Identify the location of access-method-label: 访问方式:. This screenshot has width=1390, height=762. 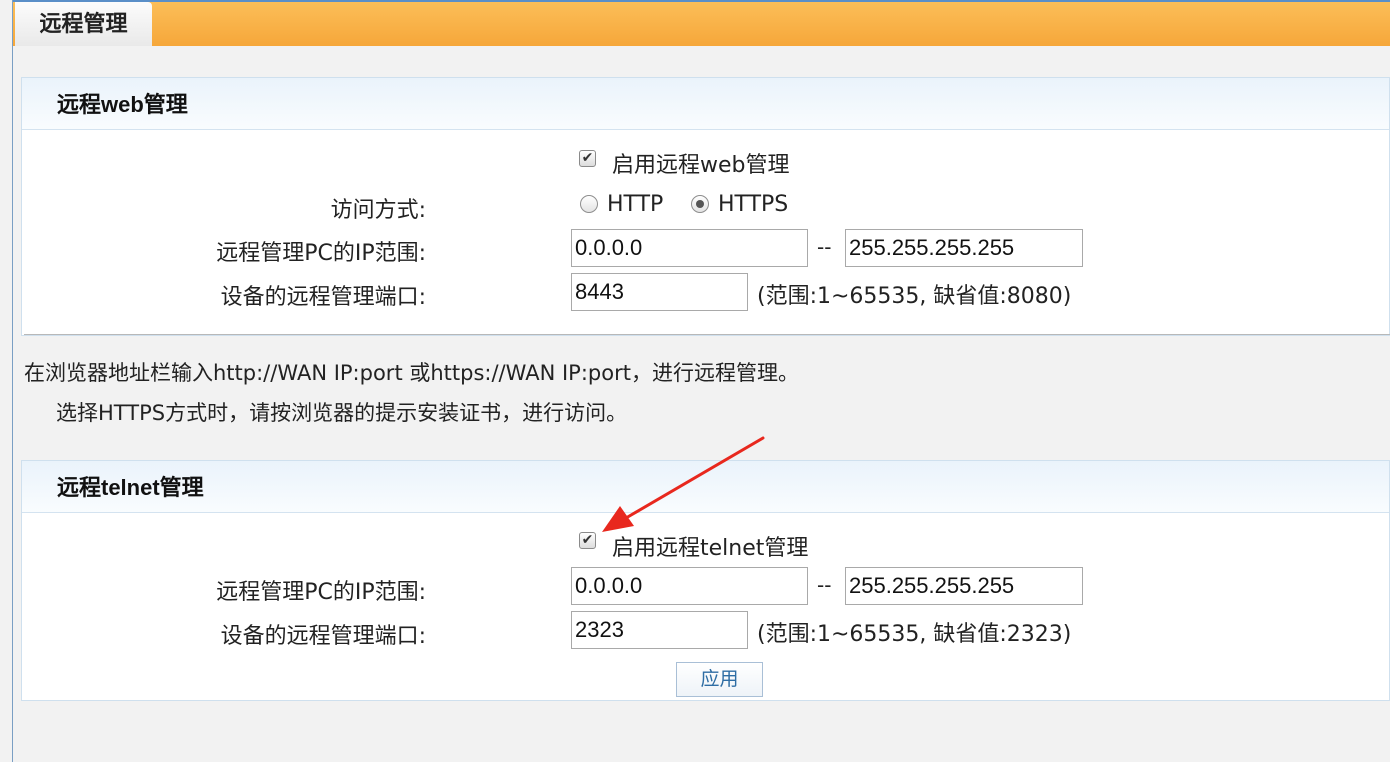
(378, 210).